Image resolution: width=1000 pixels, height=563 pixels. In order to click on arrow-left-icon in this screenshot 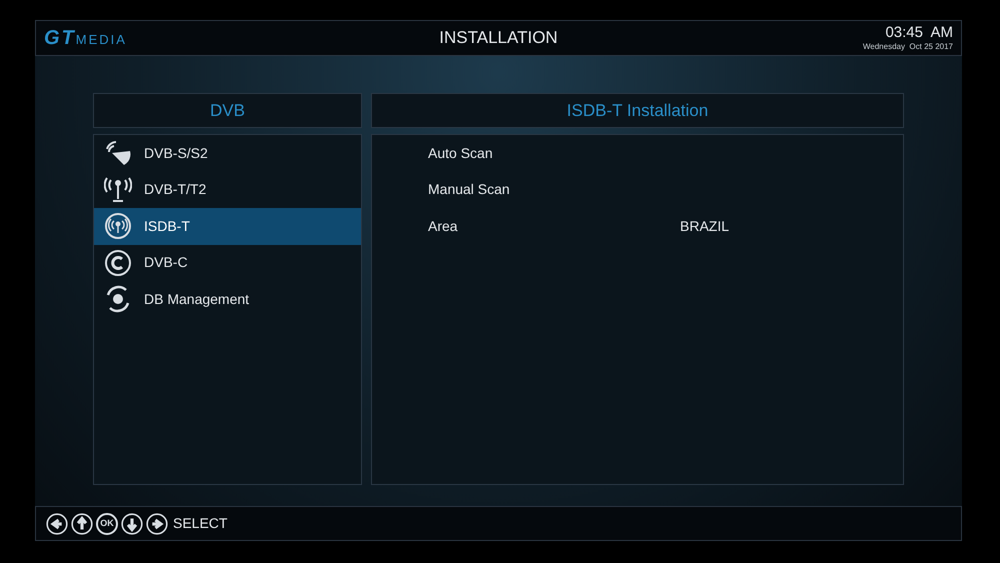, I will do `click(57, 523)`.